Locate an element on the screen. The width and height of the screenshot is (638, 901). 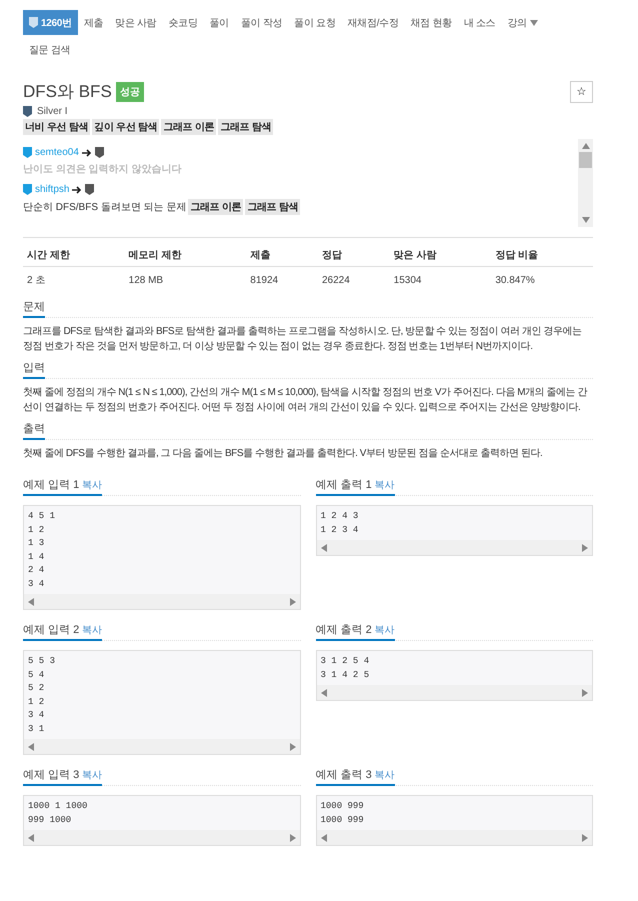
column-header: 정답 비율 is located at coordinates (542, 252).